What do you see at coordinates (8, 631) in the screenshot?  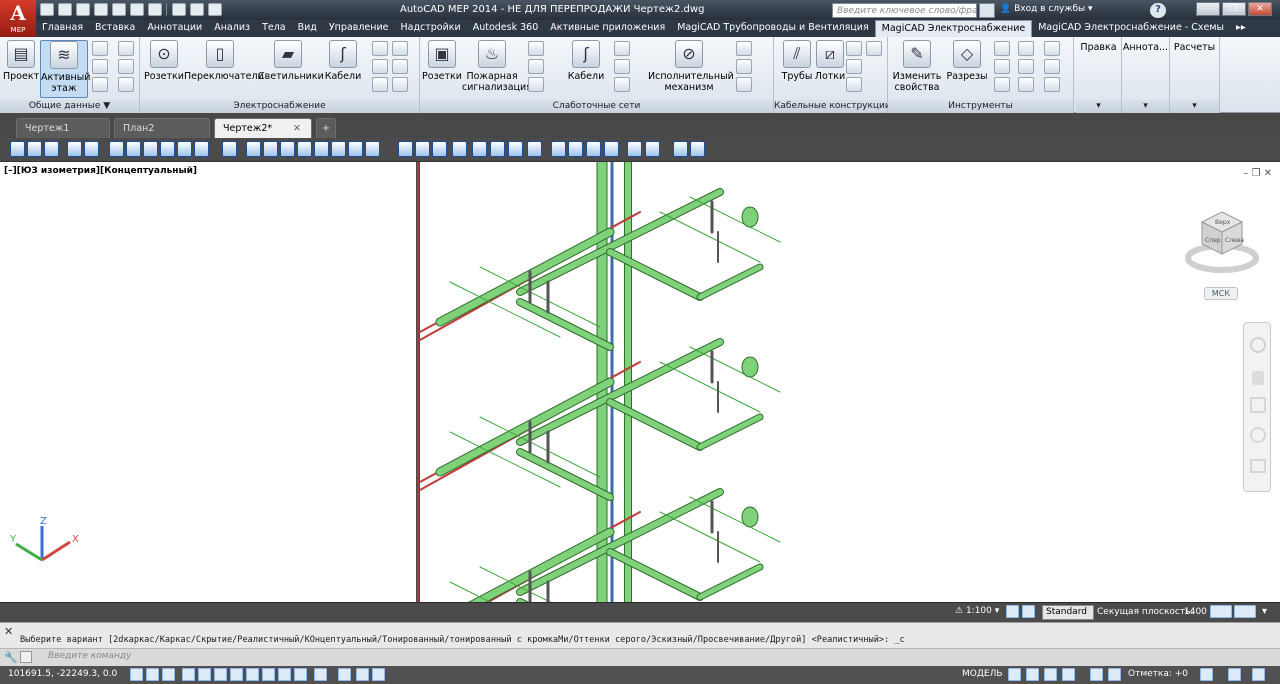 I see `close-command-icon: ✕` at bounding box center [8, 631].